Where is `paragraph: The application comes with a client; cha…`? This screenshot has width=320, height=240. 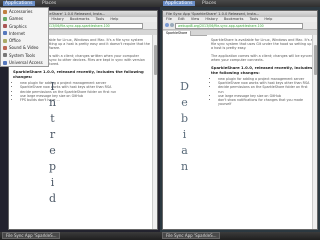 paragraph: The application comes with a client; cha… is located at coordinates (262, 57).